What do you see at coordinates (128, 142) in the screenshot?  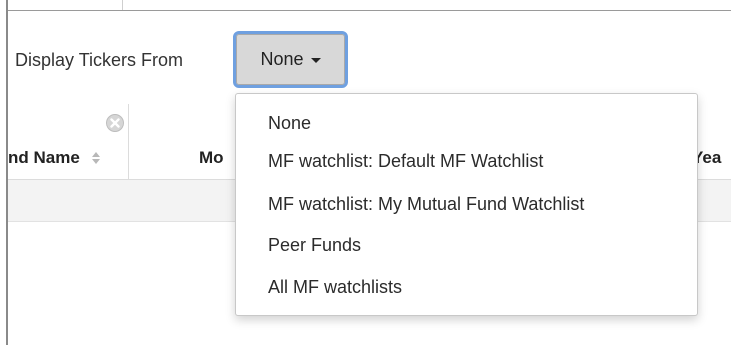 I see `column-separator` at bounding box center [128, 142].